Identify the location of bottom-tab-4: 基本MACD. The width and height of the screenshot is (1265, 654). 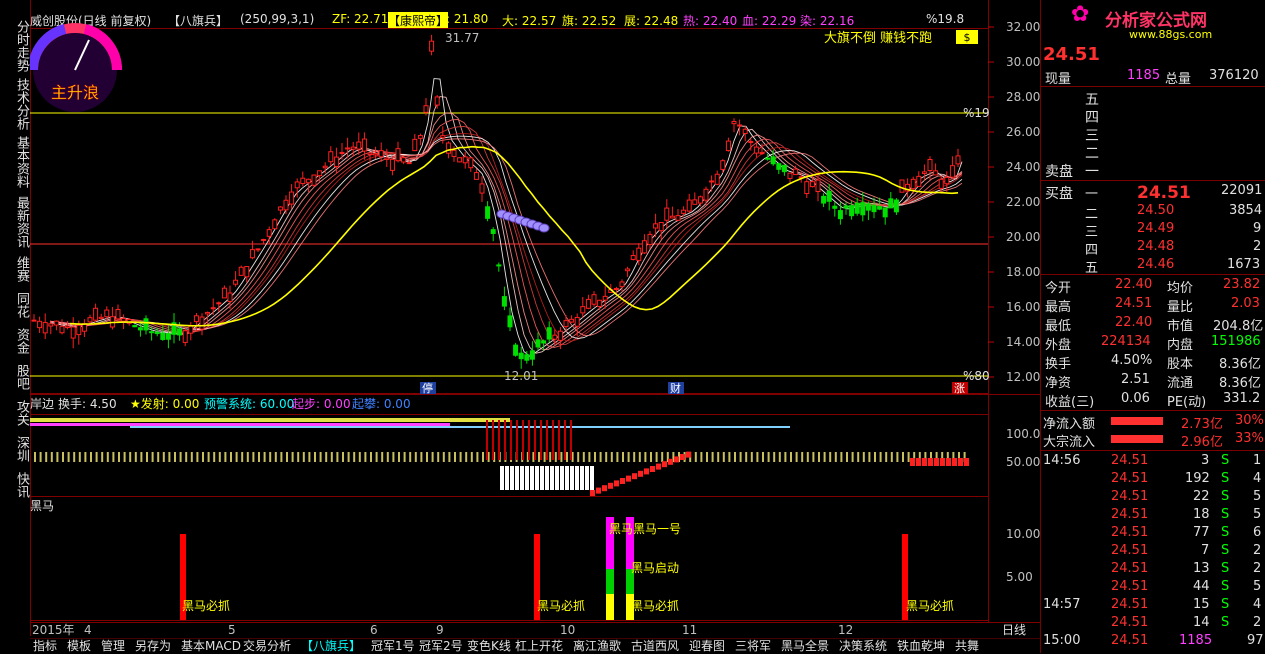
(211, 646).